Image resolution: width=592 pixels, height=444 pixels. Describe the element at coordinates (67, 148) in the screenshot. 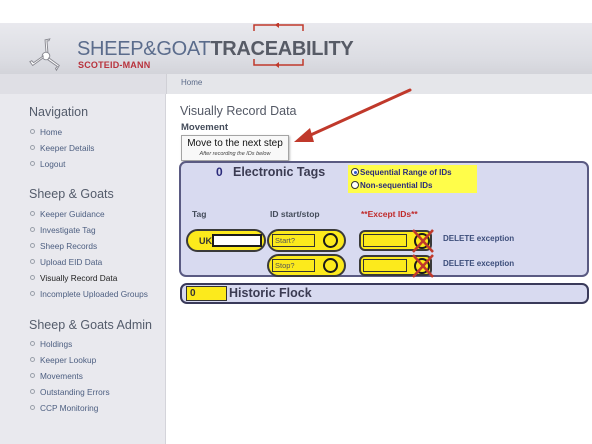

I see `sidebar-item-label: Keeper Details` at that location.